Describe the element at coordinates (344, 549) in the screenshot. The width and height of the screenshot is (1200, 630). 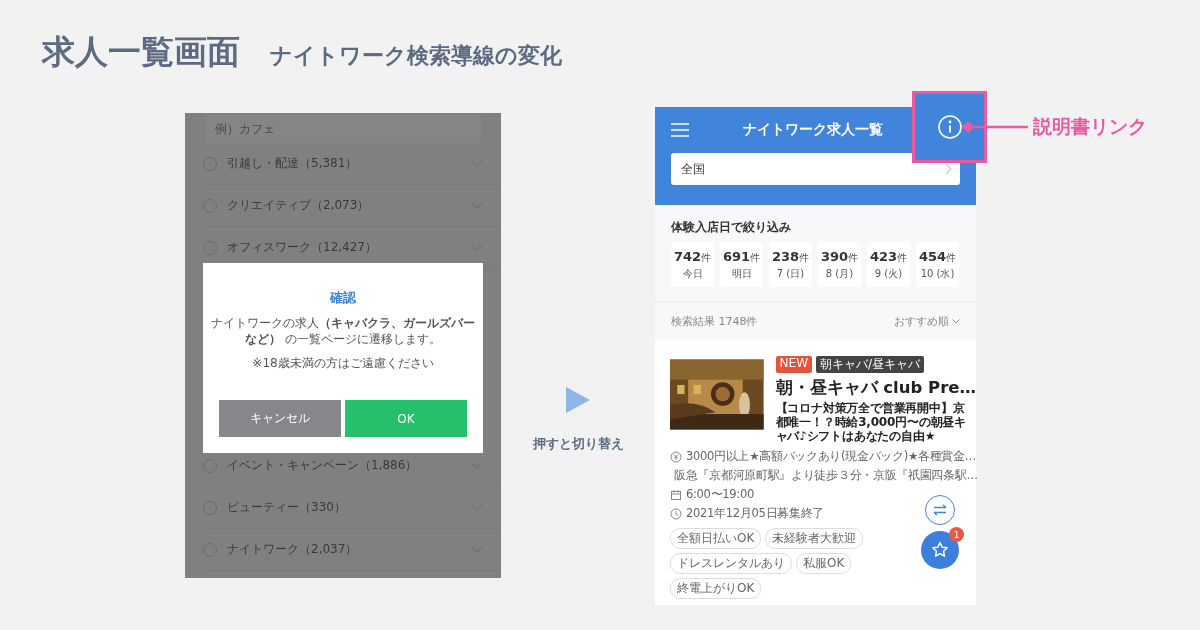
I see `category-label: ナイトワーク（2,037）` at that location.